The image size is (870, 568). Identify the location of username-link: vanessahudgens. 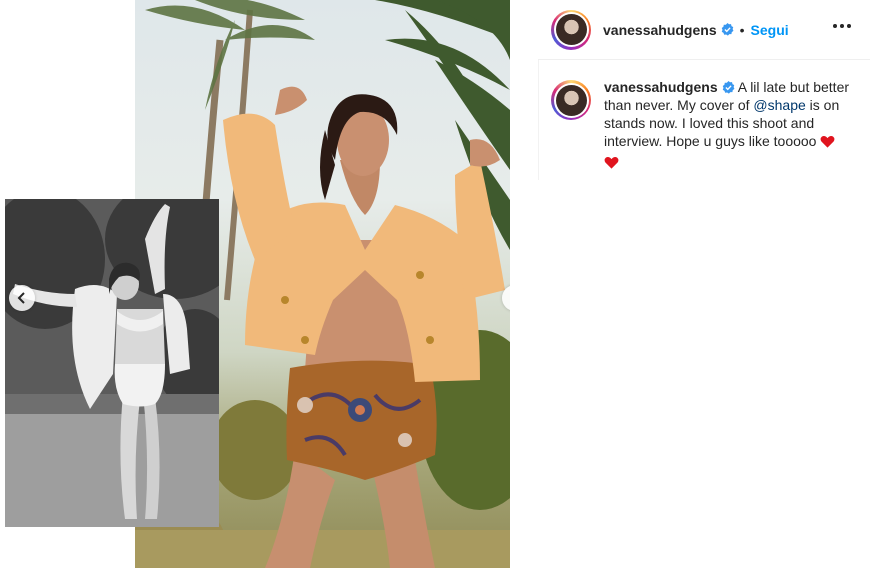
(660, 30).